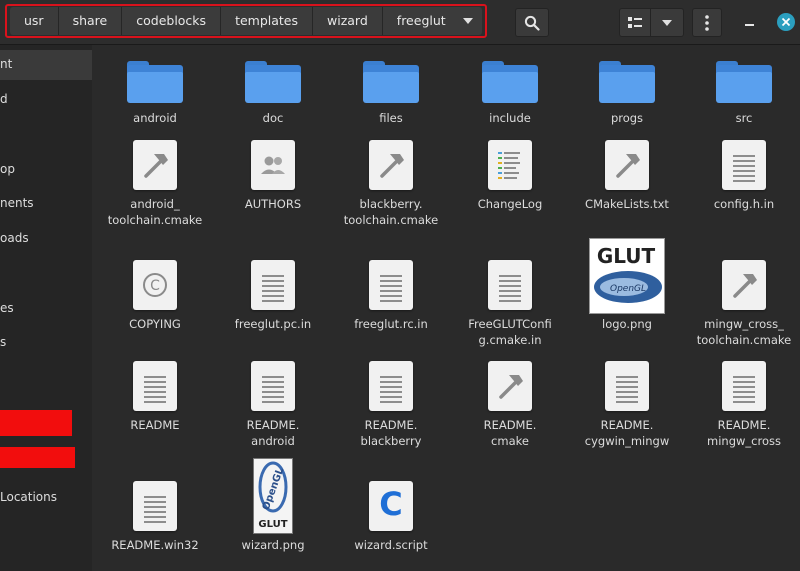 The width and height of the screenshot is (800, 571). I want to click on file-item: doc, so click(273, 94).